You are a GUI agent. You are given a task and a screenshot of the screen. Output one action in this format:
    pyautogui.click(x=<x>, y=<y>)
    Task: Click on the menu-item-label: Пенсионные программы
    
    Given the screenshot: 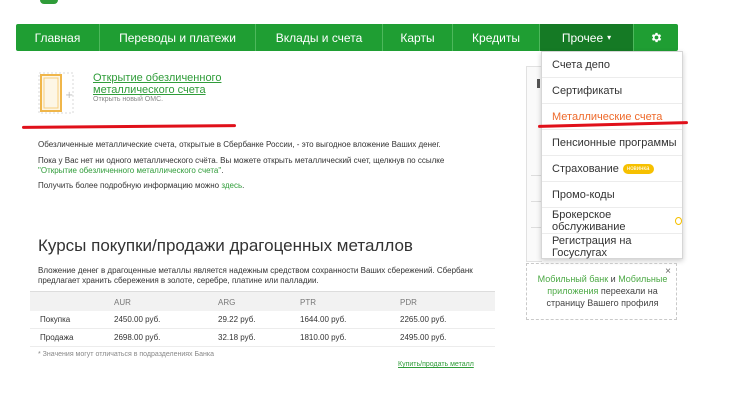 What is the action you would take?
    pyautogui.click(x=614, y=142)
    